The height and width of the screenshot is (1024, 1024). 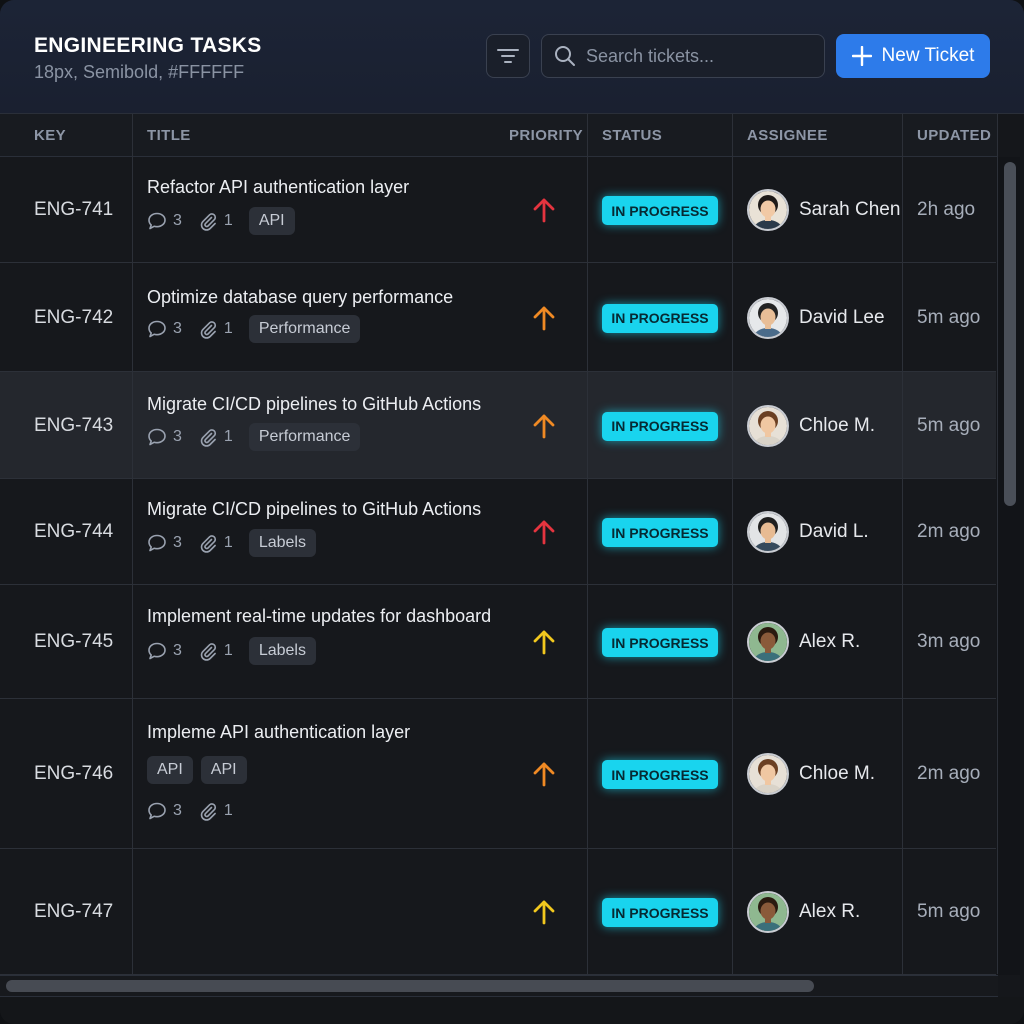 What do you see at coordinates (949, 317) in the screenshot?
I see `updated-time: 5m ago` at bounding box center [949, 317].